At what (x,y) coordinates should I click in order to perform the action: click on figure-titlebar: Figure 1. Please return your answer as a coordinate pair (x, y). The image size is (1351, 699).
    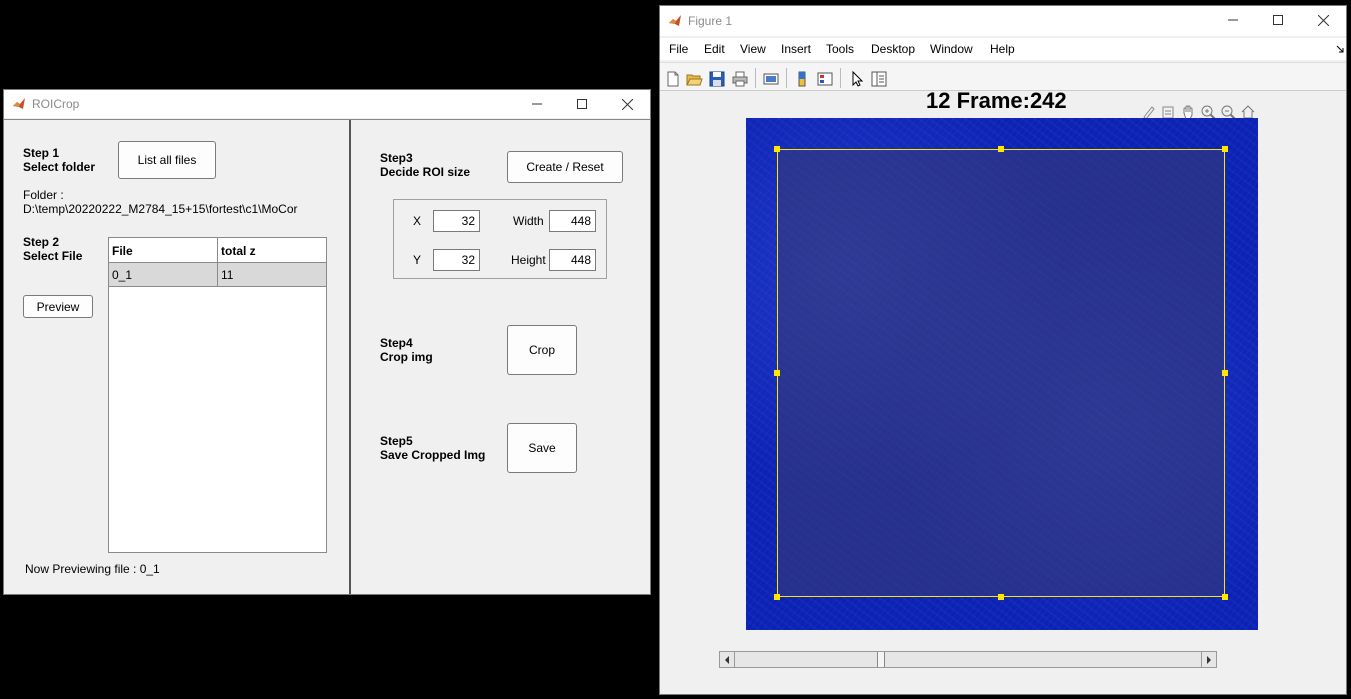
    Looking at the image, I should click on (1003, 21).